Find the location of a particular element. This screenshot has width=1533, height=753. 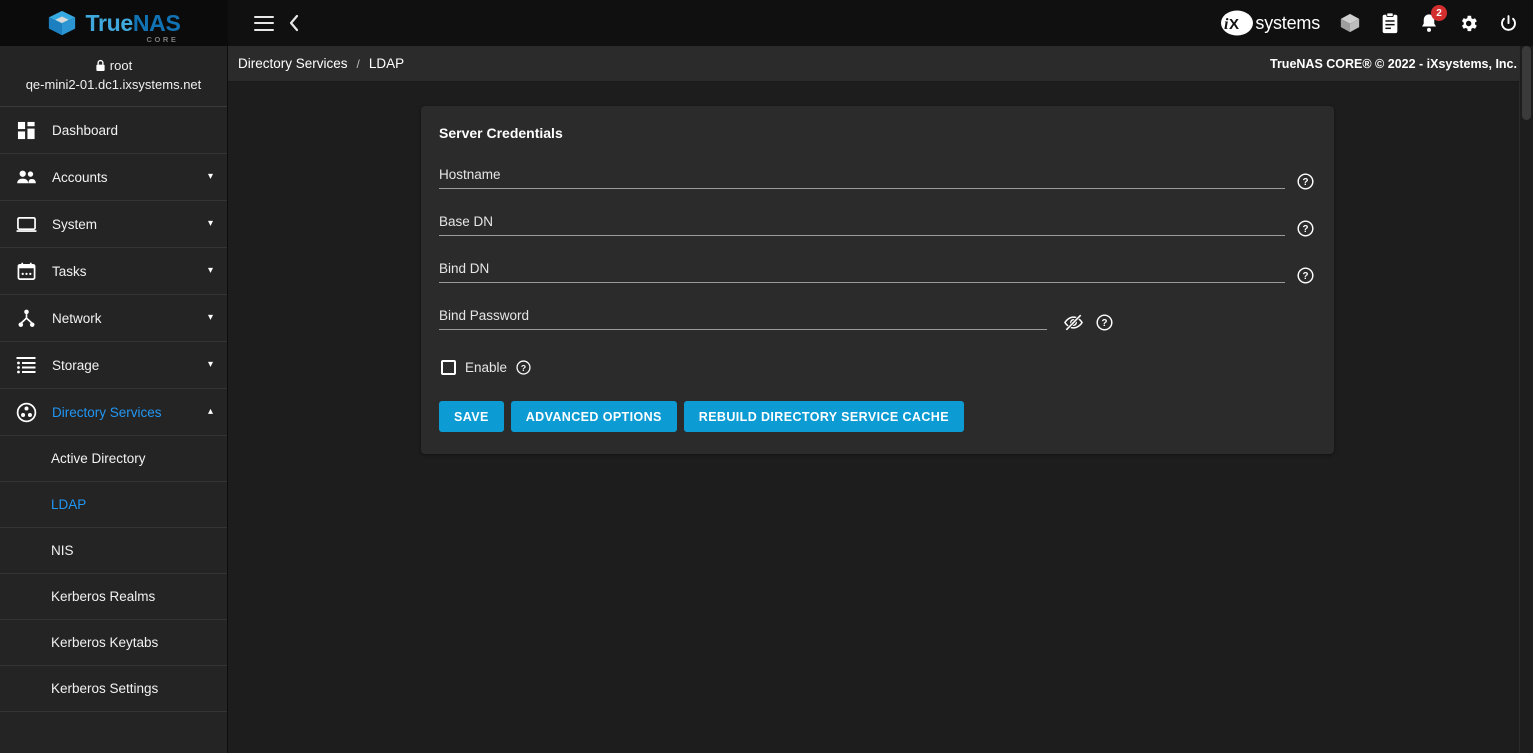

tasks-calendar-icon is located at coordinates (26, 271).